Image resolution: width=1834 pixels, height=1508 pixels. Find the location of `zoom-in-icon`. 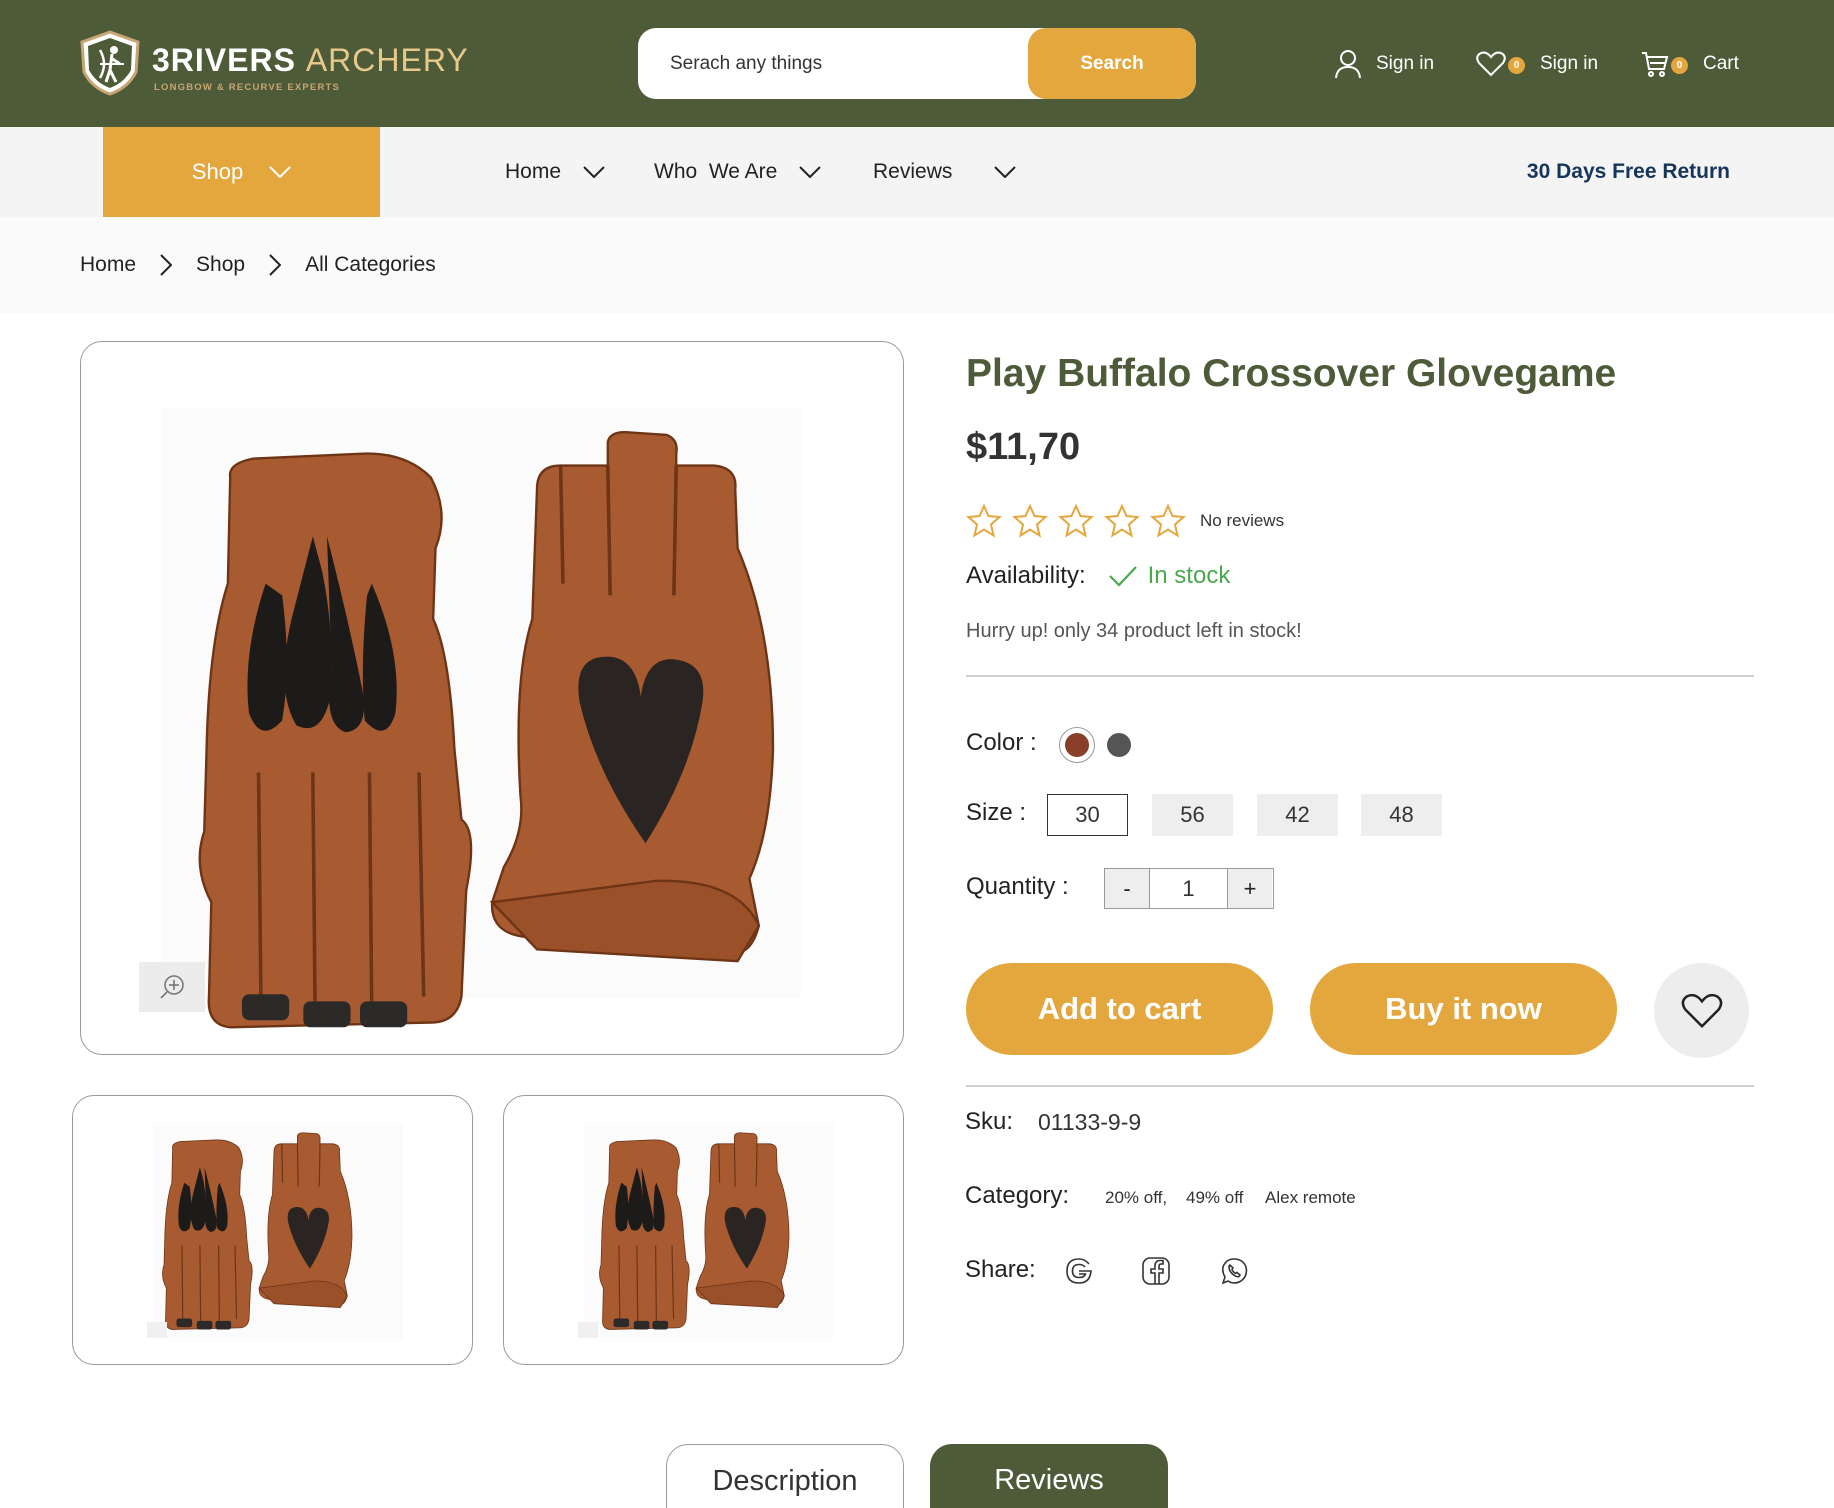

zoom-in-icon is located at coordinates (172, 987).